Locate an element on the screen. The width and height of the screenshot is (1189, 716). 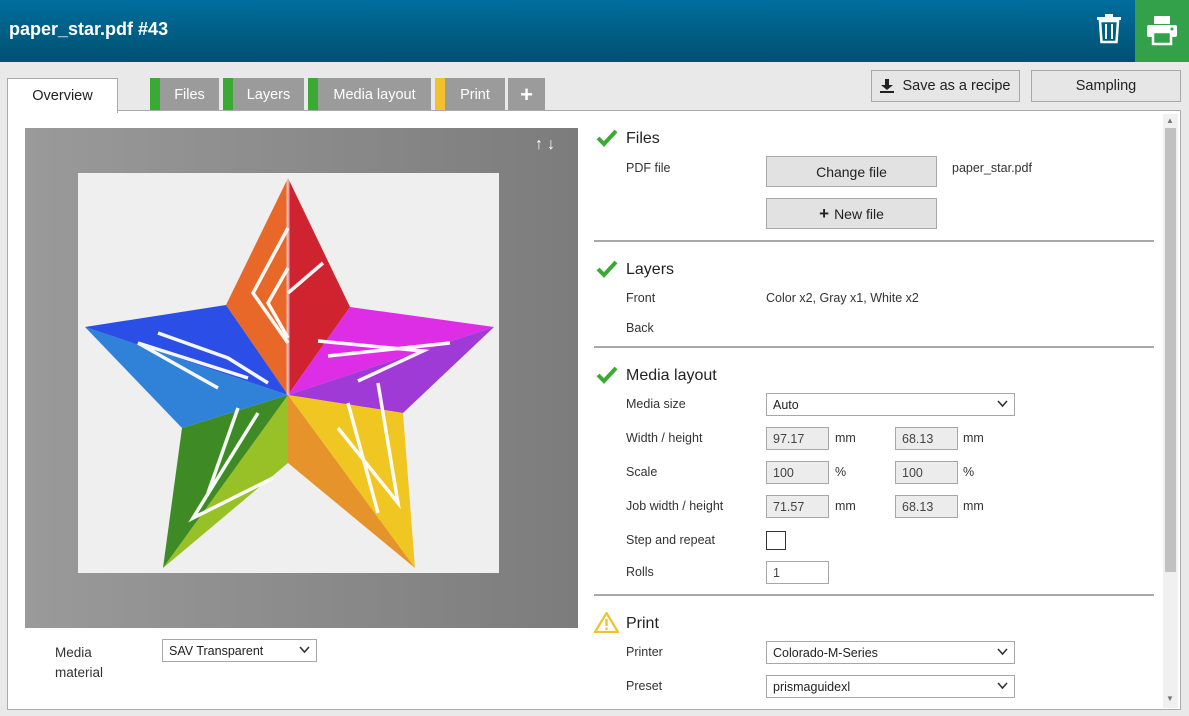
scale-x-input: 100 is located at coordinates (797, 472).